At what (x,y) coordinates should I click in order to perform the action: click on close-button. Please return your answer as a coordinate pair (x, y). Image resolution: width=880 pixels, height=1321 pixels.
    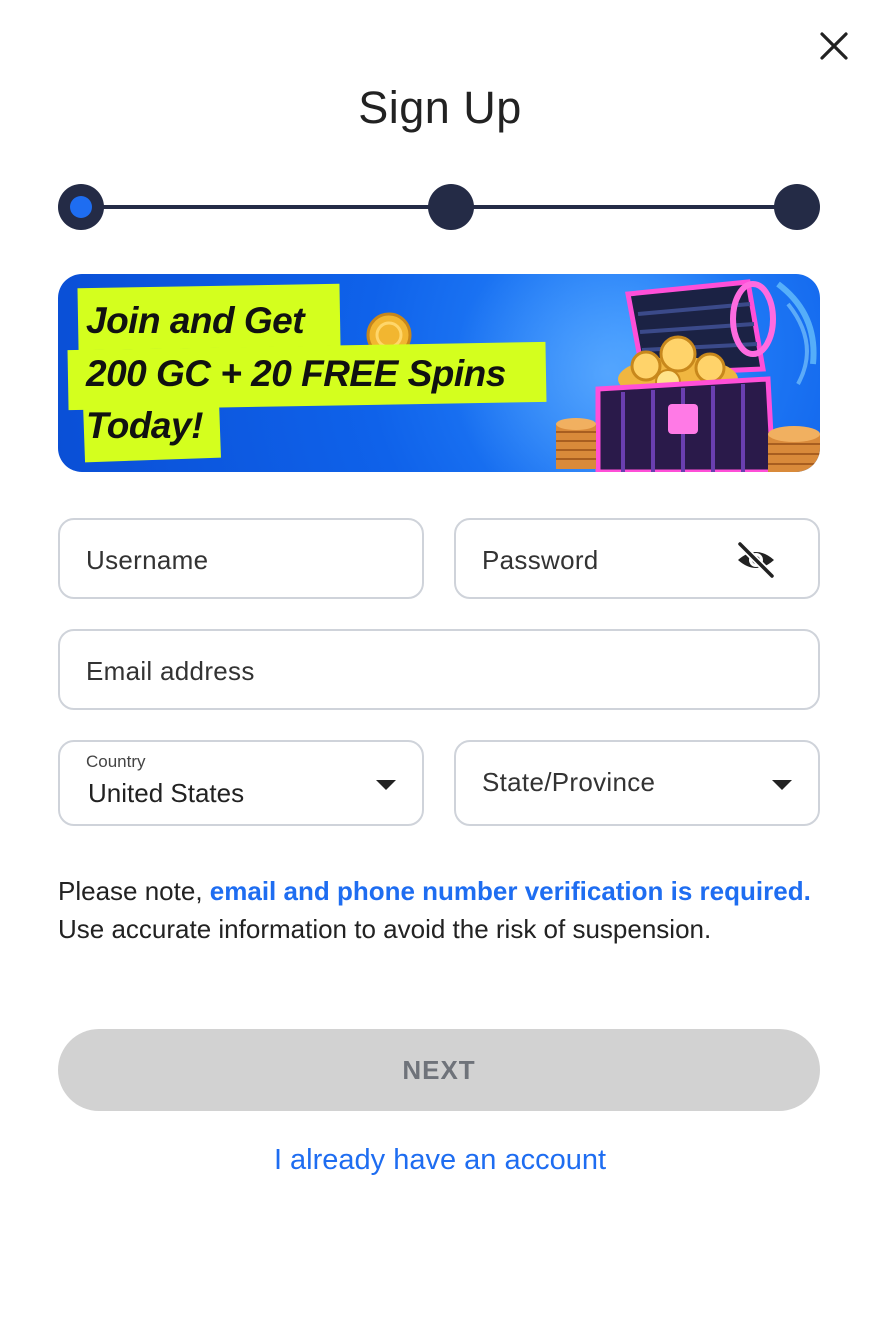
    Looking at the image, I should click on (834, 46).